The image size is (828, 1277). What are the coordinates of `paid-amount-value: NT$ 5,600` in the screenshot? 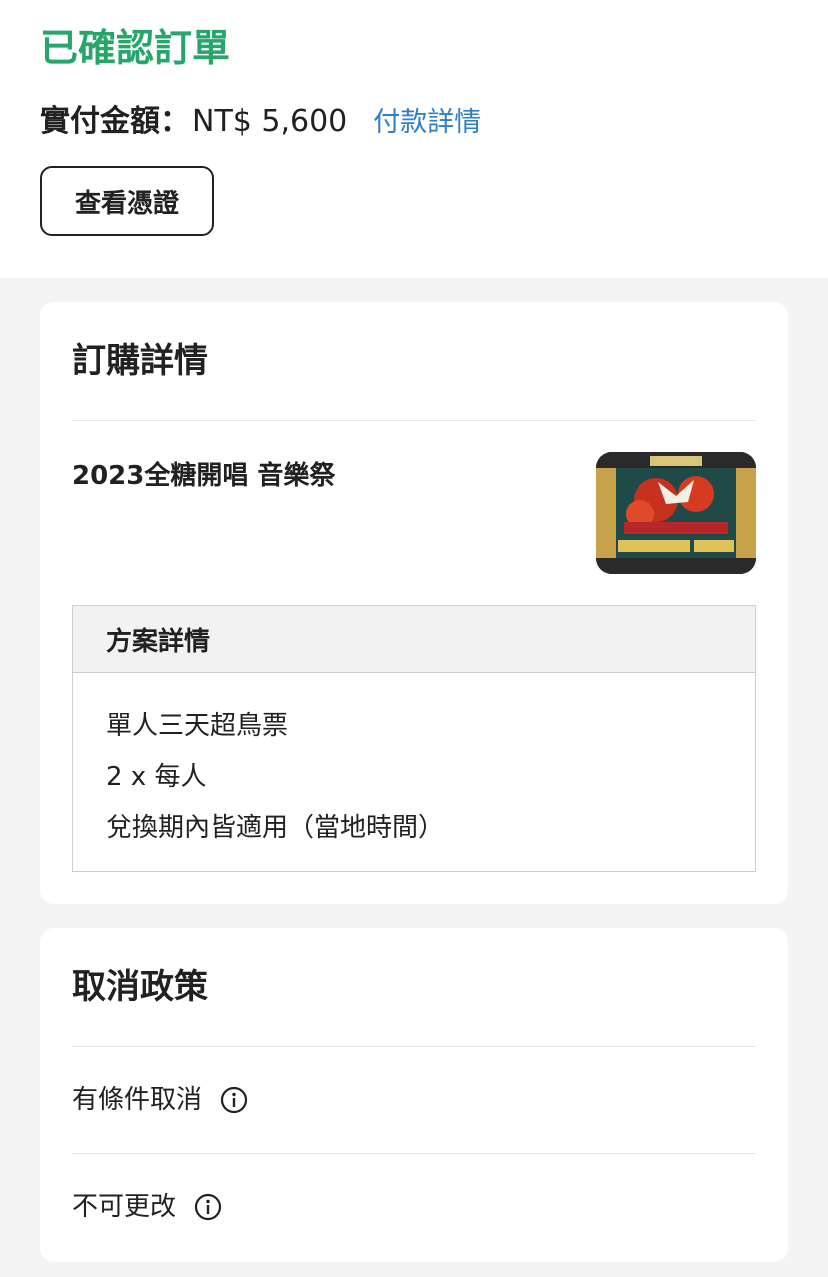 It's located at (270, 121).